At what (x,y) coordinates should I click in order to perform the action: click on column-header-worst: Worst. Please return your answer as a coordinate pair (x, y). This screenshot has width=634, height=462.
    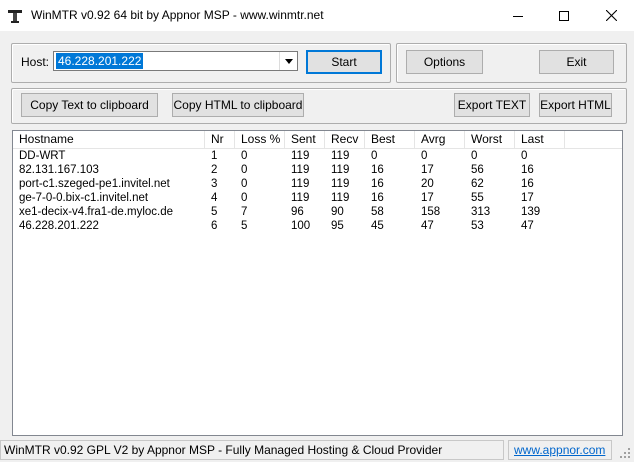
    Looking at the image, I should click on (490, 139).